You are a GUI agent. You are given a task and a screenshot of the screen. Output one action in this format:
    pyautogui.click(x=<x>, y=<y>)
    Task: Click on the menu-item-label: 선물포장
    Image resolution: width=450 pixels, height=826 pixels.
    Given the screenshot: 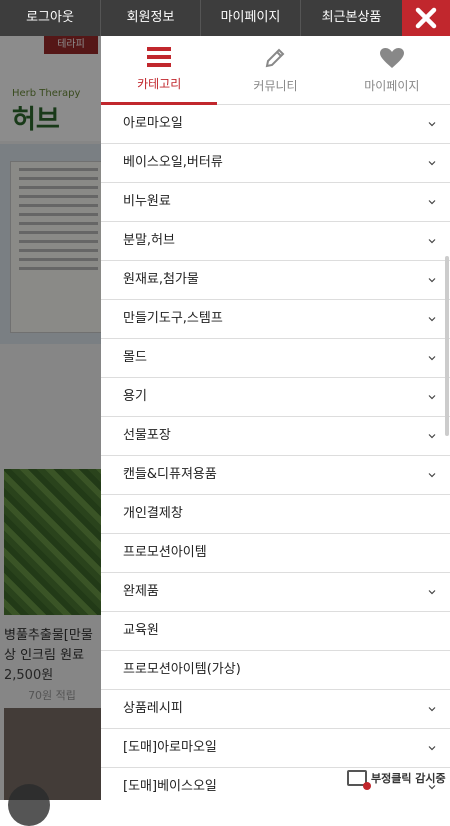 What is the action you would take?
    pyautogui.click(x=147, y=435)
    